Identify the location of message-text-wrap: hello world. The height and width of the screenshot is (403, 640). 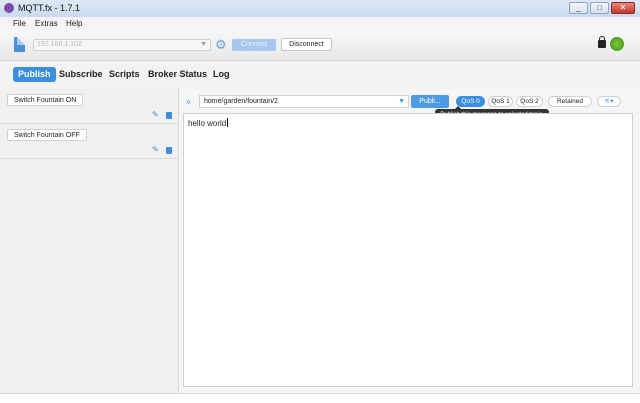
(208, 123).